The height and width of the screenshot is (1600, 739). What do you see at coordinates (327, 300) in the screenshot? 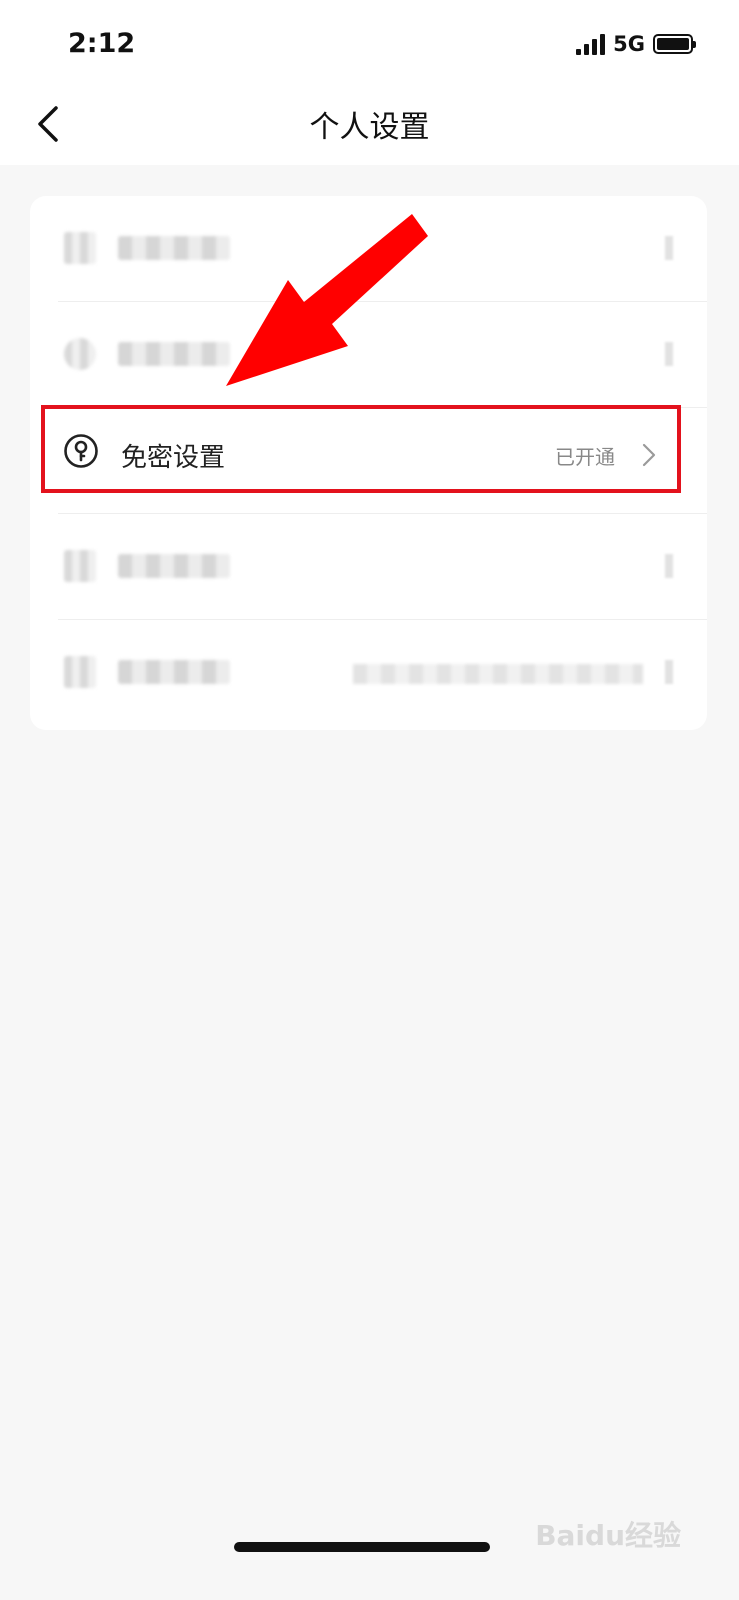
I see `red-arrow-annotation` at bounding box center [327, 300].